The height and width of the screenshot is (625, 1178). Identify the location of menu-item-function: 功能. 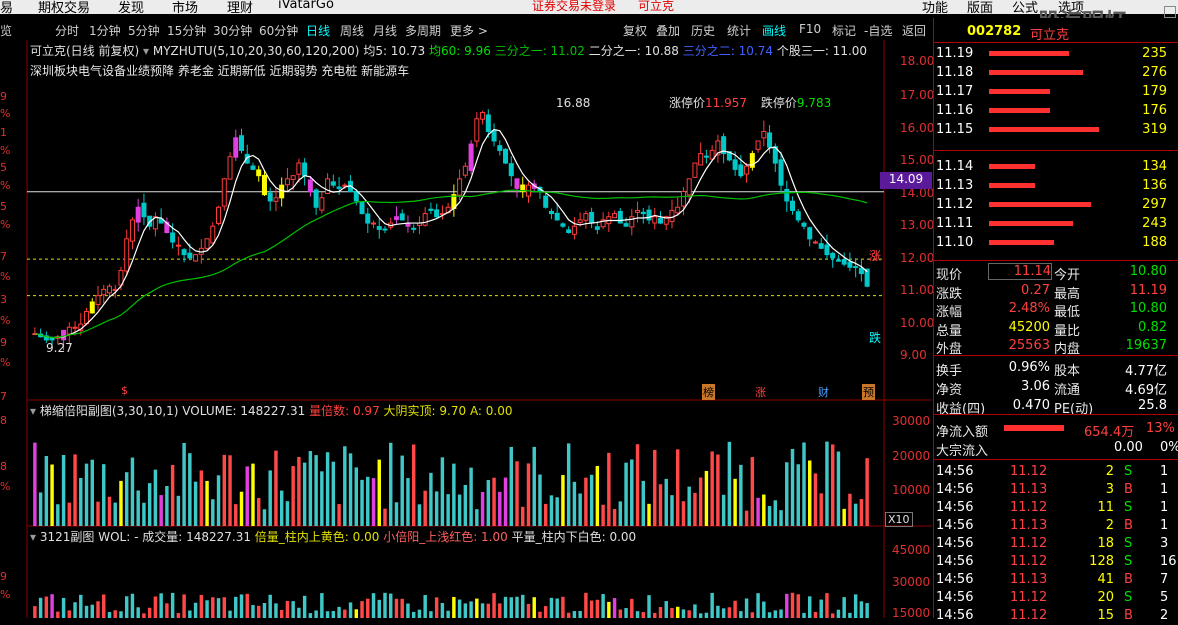
(935, 7).